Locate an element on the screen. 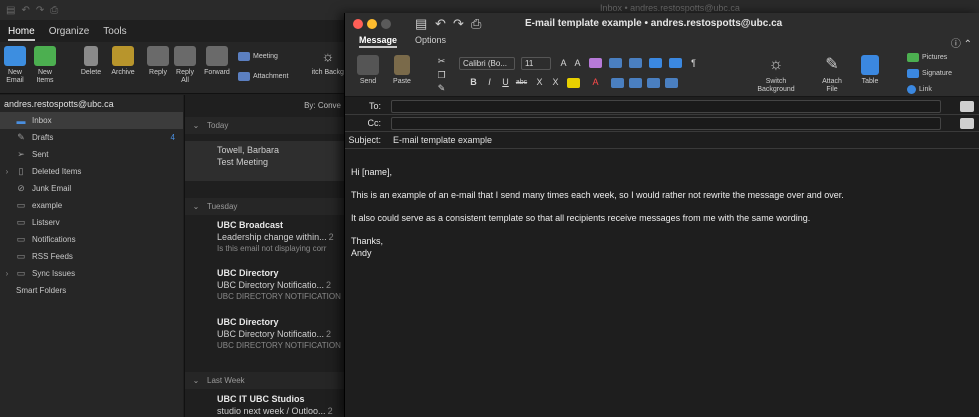 Image resolution: width=979 pixels, height=417 pixels. link-label: Link is located at coordinates (925, 89).